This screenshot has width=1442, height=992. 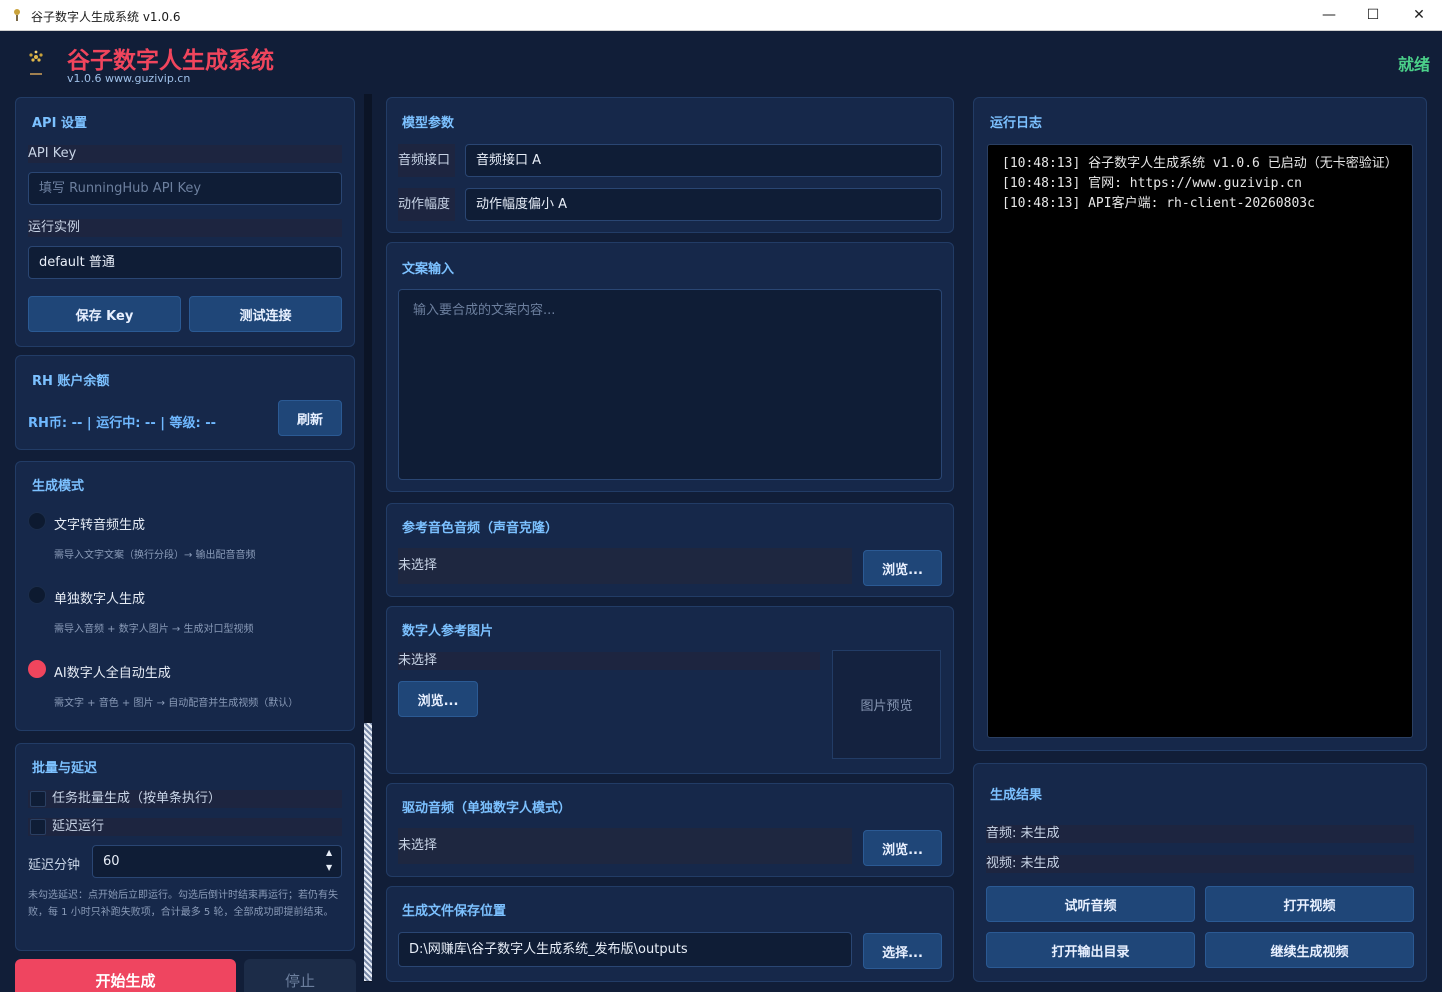 I want to click on api-key-label: API Key, so click(x=185, y=154).